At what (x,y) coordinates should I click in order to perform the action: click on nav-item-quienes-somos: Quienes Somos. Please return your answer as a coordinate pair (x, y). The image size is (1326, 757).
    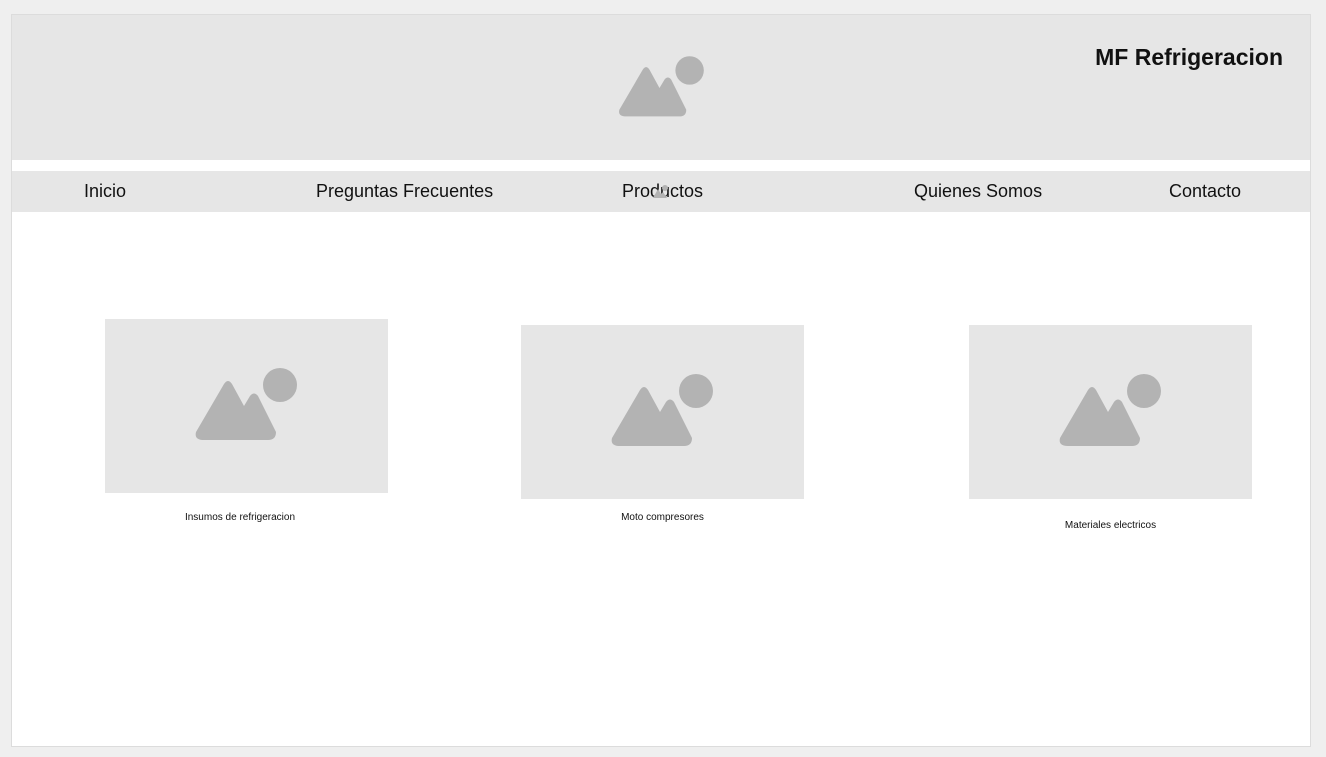
    Looking at the image, I should click on (978, 191).